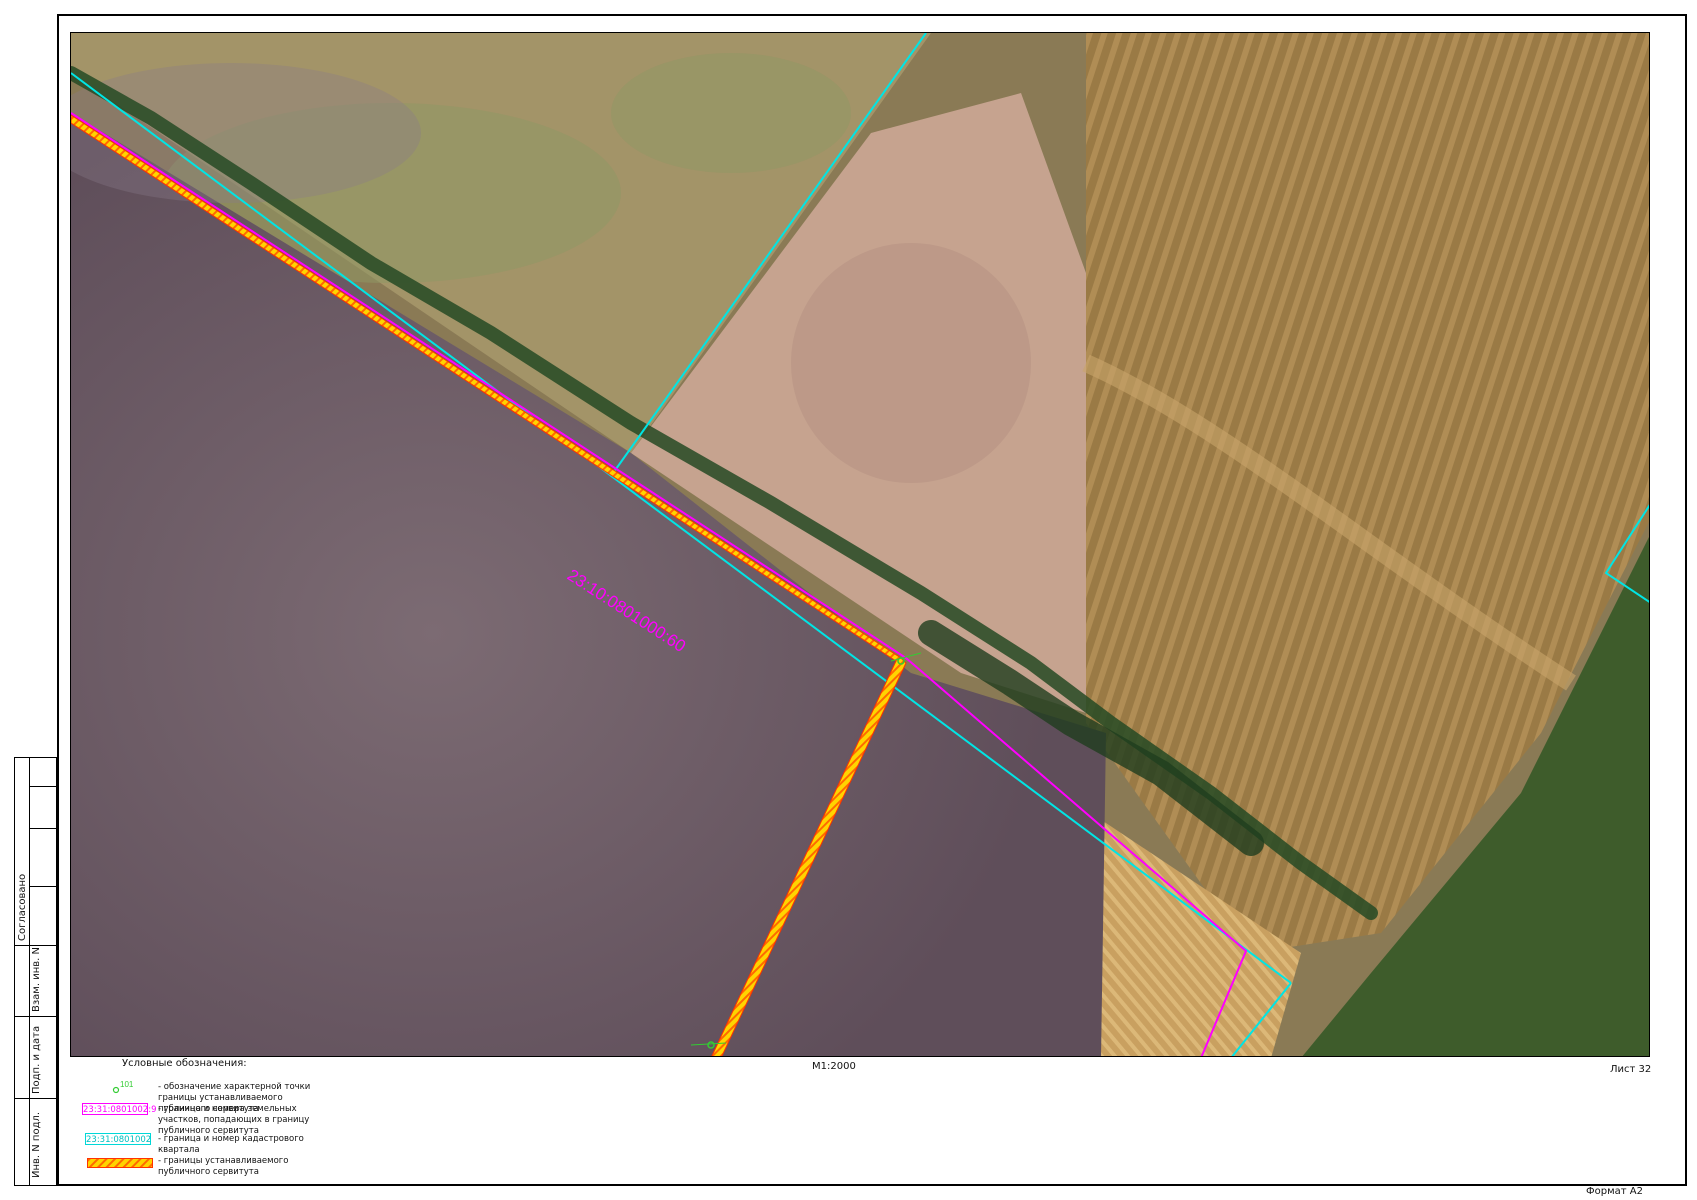 Image resolution: width=1697 pixels, height=1200 pixels. I want to click on quarter-boundary-swatch: 23:31:0801002, so click(118, 1139).